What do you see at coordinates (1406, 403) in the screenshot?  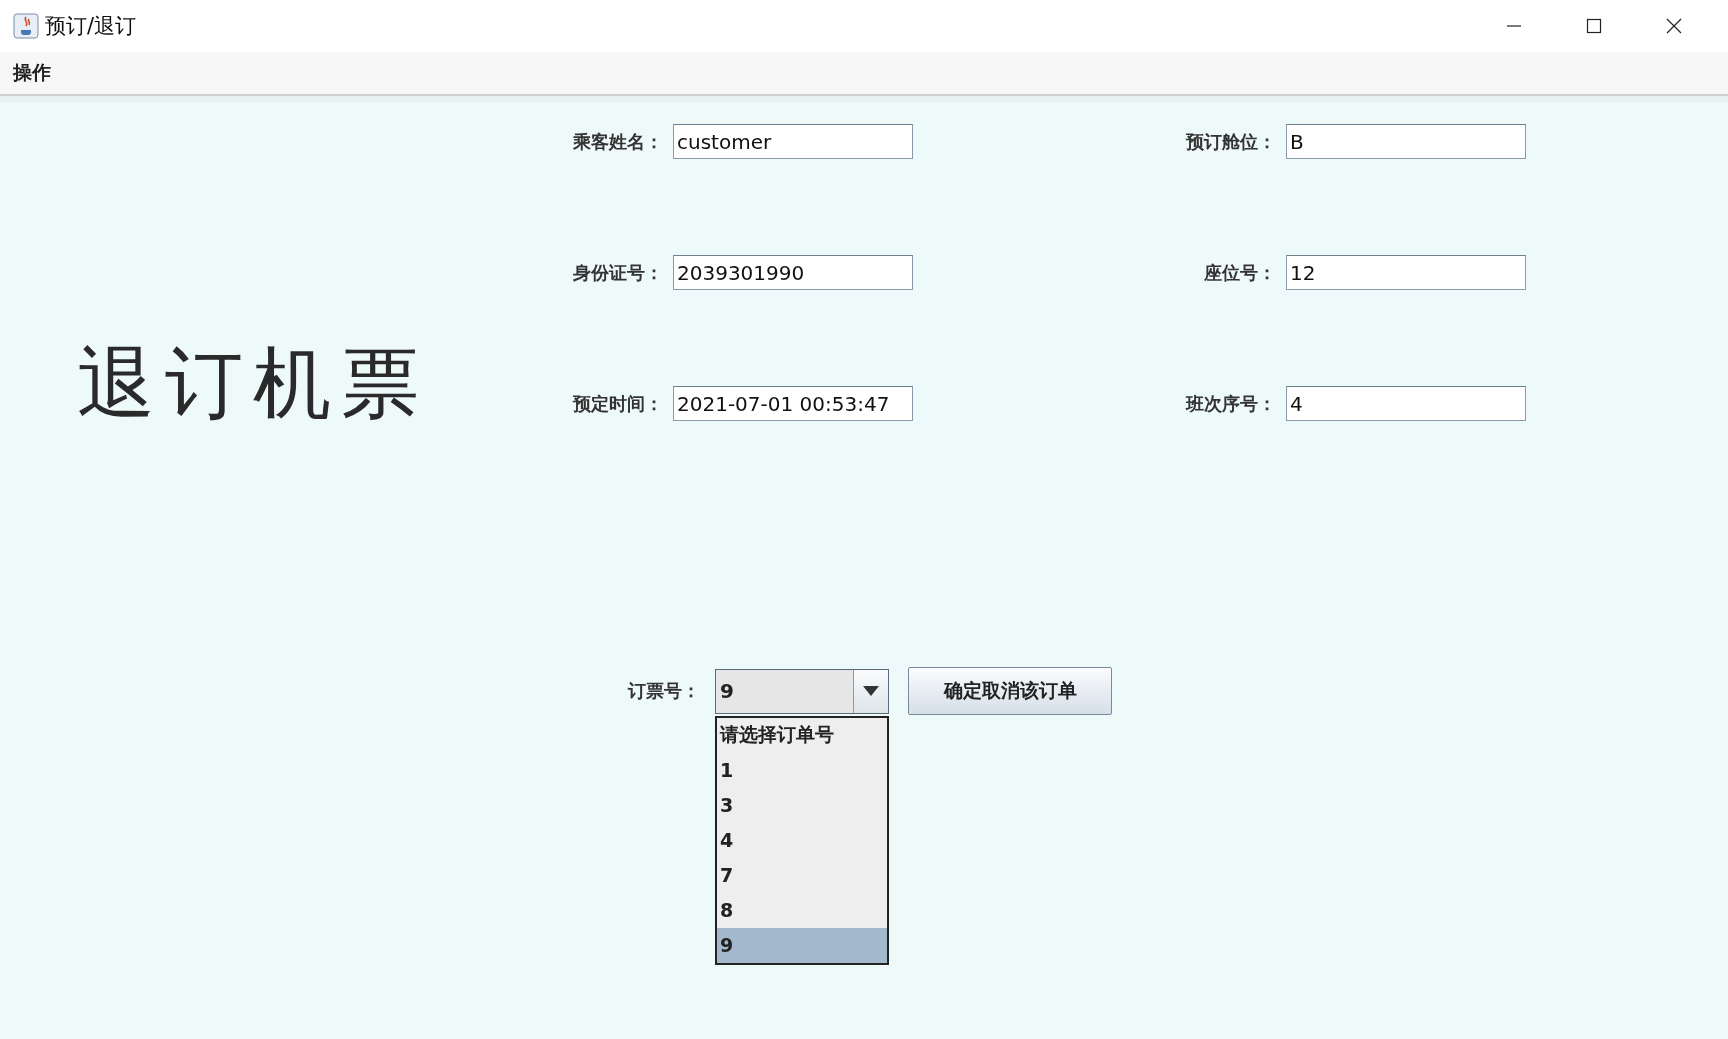 I see `input-field: 4` at bounding box center [1406, 403].